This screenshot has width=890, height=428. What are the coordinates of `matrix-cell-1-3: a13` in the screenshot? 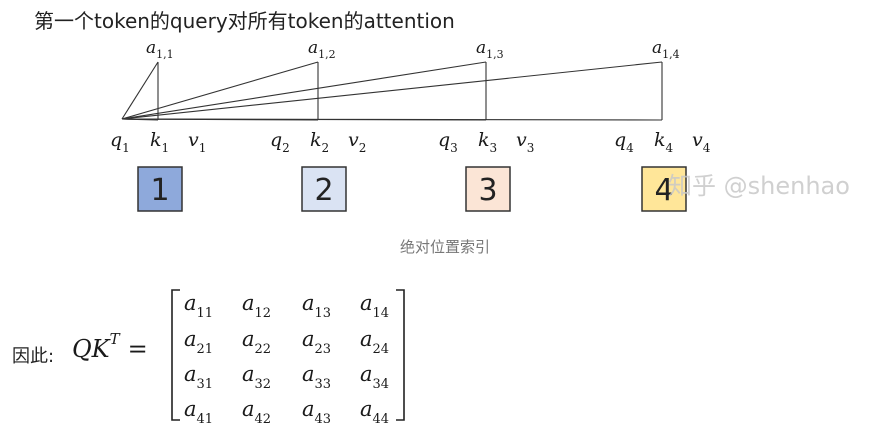 It's located at (316, 306).